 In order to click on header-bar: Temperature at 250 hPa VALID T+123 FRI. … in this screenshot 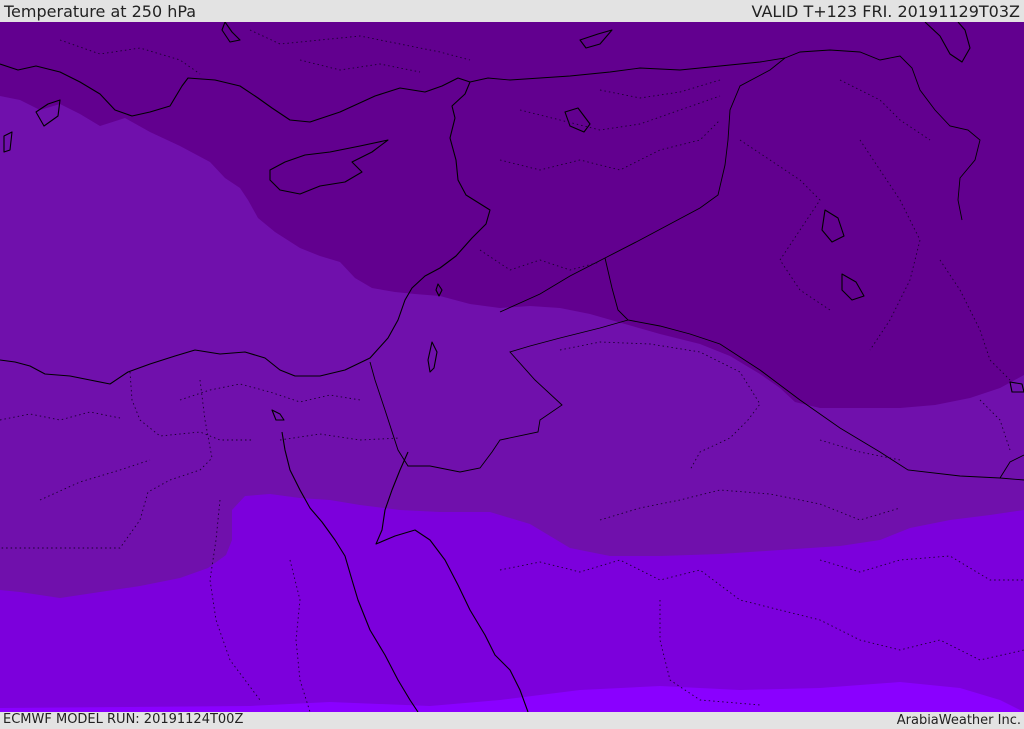, I will do `click(512, 11)`.